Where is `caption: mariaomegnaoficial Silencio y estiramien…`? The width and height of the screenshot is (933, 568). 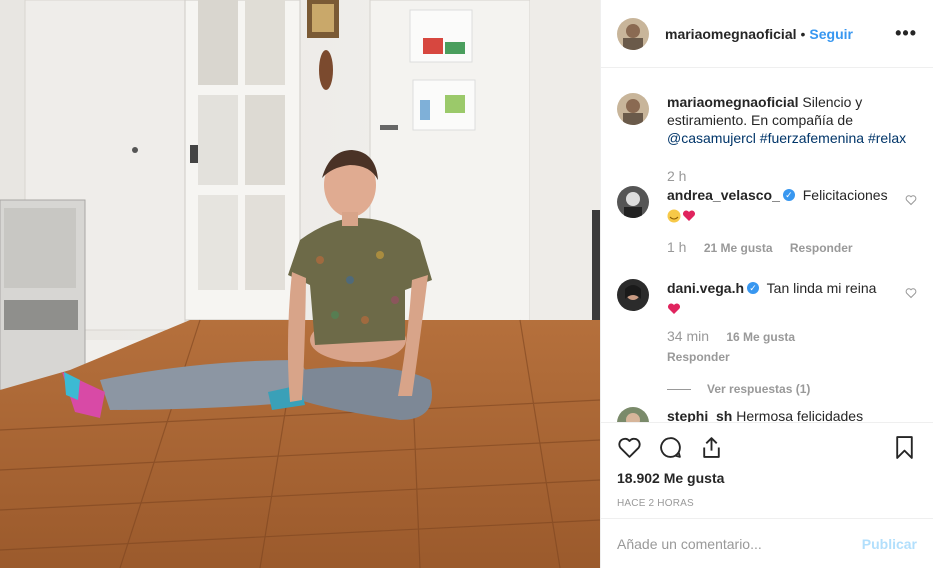 caption: mariaomegnaoficial Silencio y estiramien… is located at coordinates (767, 139).